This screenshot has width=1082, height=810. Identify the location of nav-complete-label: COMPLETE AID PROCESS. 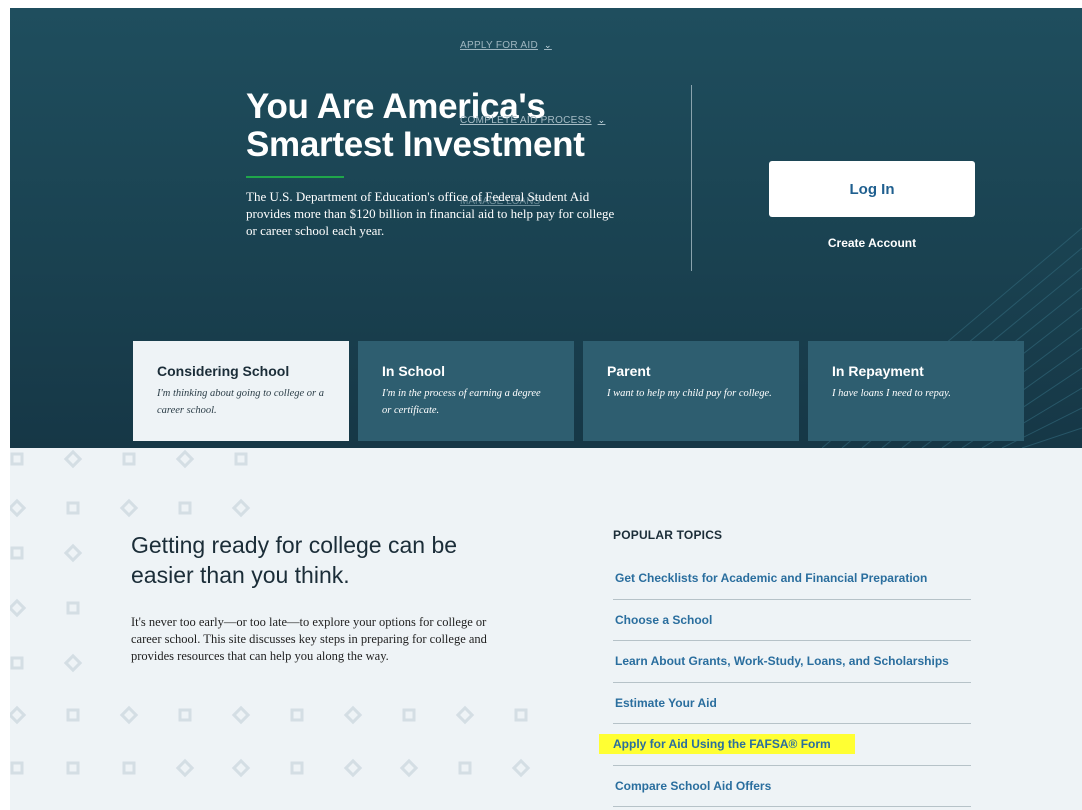
(526, 120).